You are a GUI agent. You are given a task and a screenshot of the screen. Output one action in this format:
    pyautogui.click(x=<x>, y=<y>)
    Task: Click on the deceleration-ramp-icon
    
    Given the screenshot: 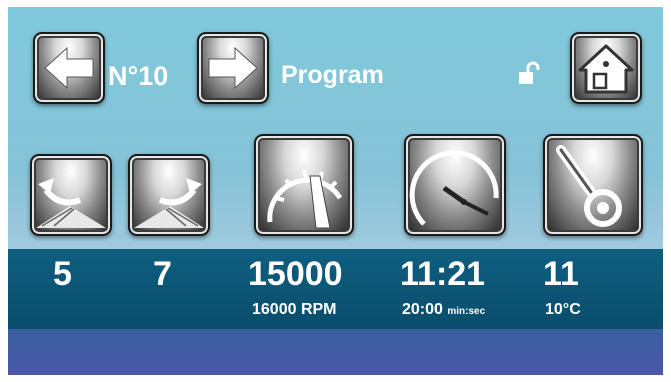 What is the action you would take?
    pyautogui.click(x=169, y=203)
    